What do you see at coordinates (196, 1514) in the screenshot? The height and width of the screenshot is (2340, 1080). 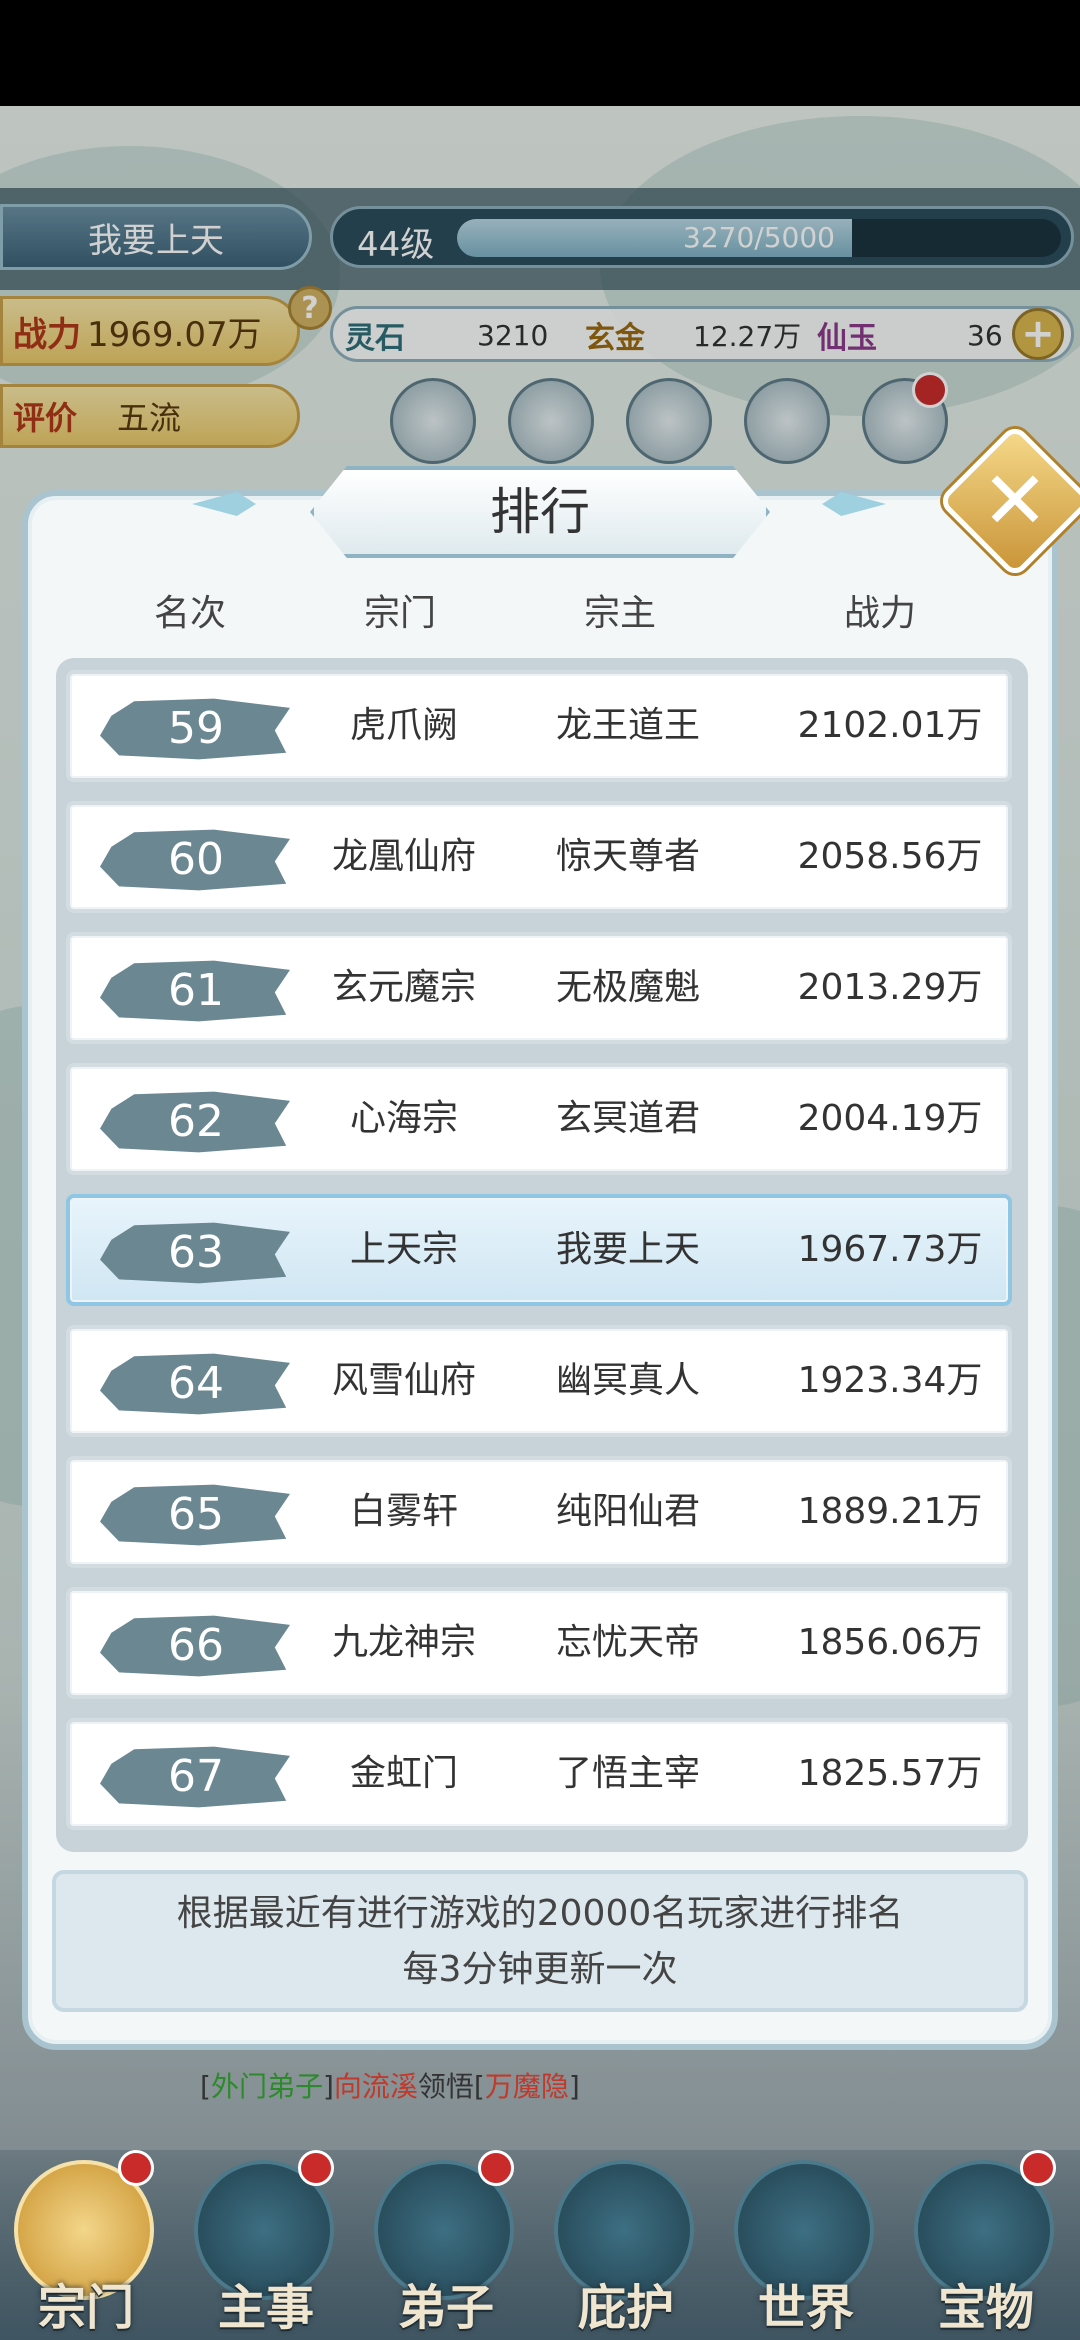 I see `rank-number: 65` at bounding box center [196, 1514].